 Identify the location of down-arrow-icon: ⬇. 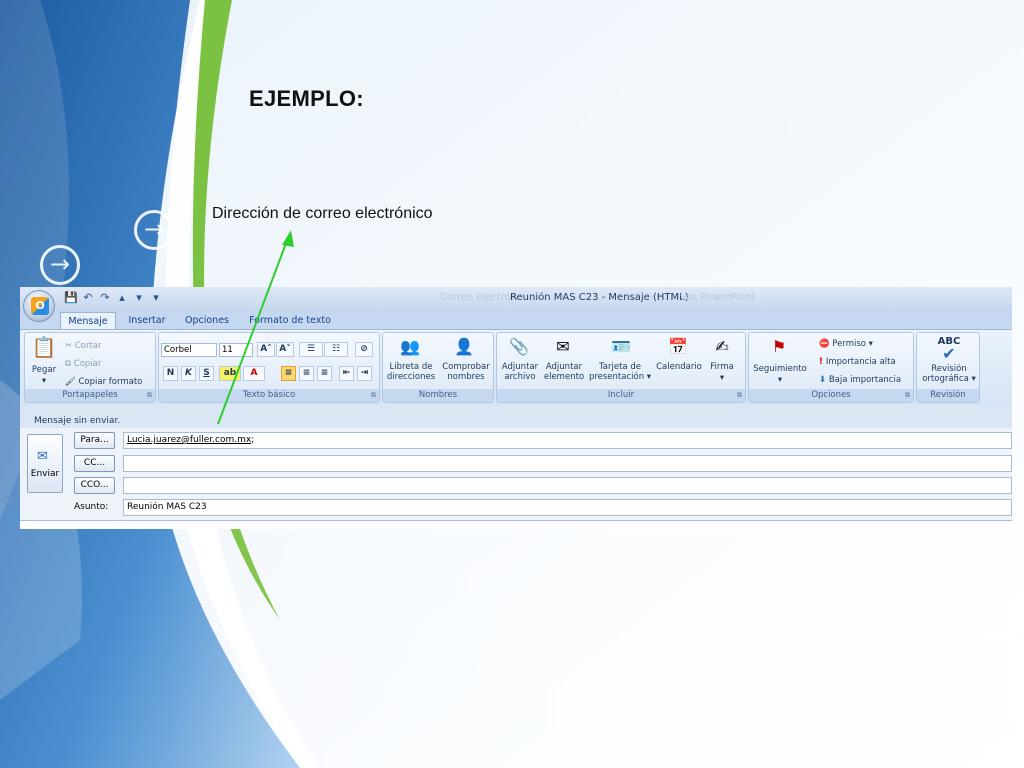
(824, 380).